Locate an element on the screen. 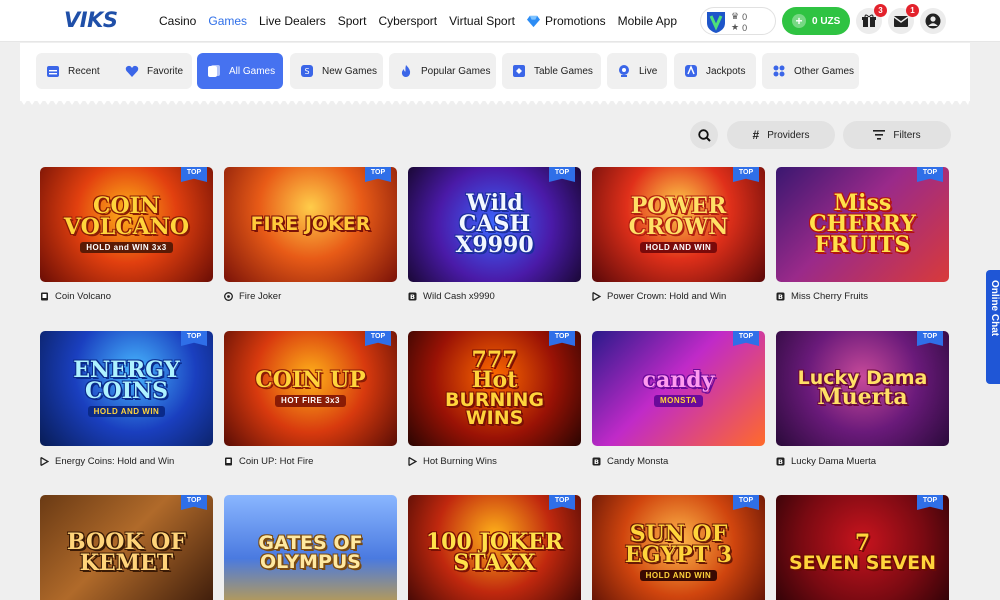 The height and width of the screenshot is (600, 1000). category-all-games: All Games is located at coordinates (240, 71).